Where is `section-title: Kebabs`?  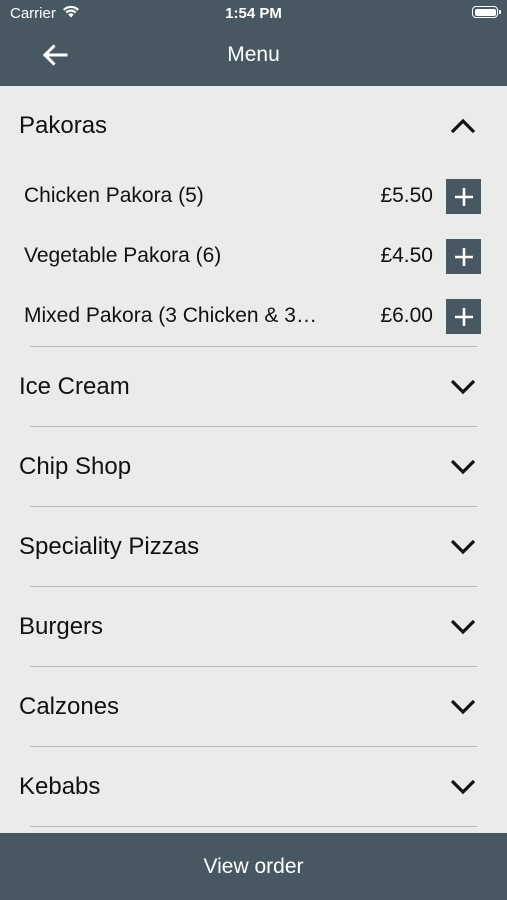
section-title: Kebabs is located at coordinates (60, 786).